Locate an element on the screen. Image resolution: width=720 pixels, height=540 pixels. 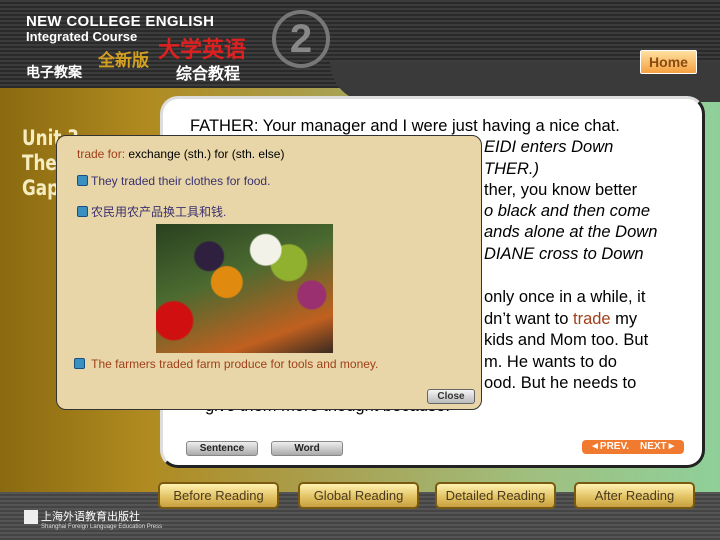
script-line: o black and then come is located at coordinates (567, 211).